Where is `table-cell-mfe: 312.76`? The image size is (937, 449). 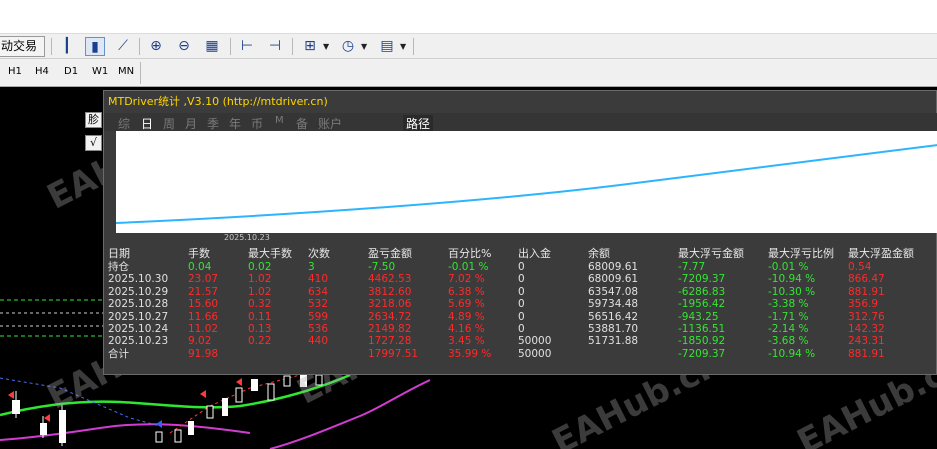 table-cell-mfe: 312.76 is located at coordinates (866, 316).